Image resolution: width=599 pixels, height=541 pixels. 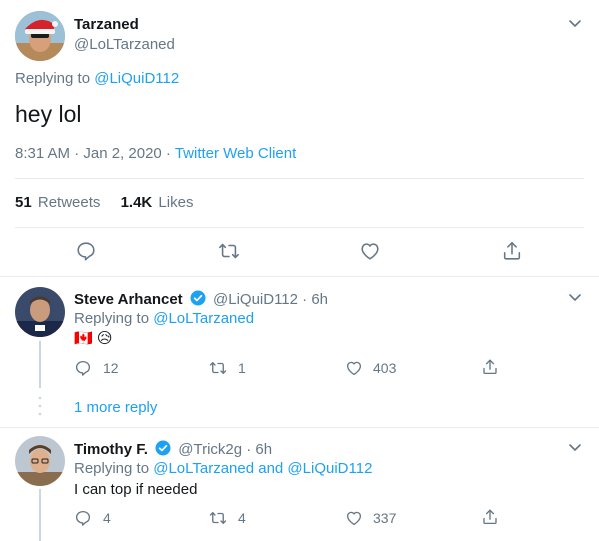 I want to click on like-count: 337, so click(x=385, y=518).